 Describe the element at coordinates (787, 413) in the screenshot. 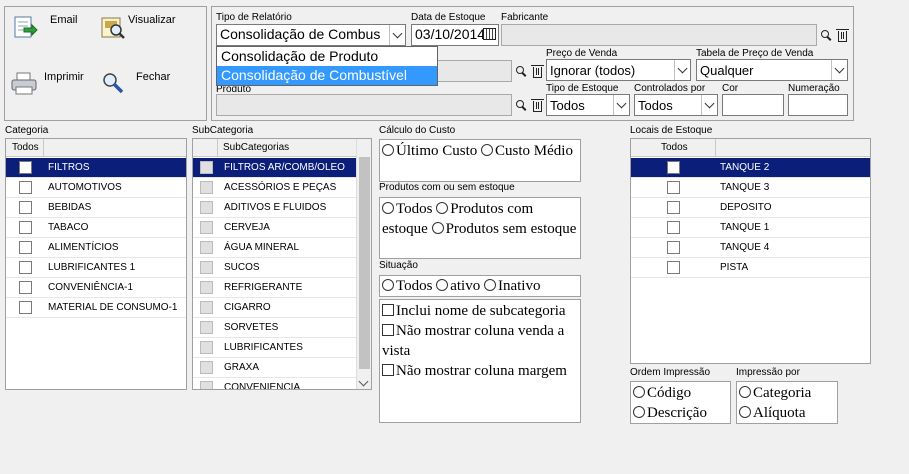

I see `impressao-aliquota-radio: Alíquota` at that location.